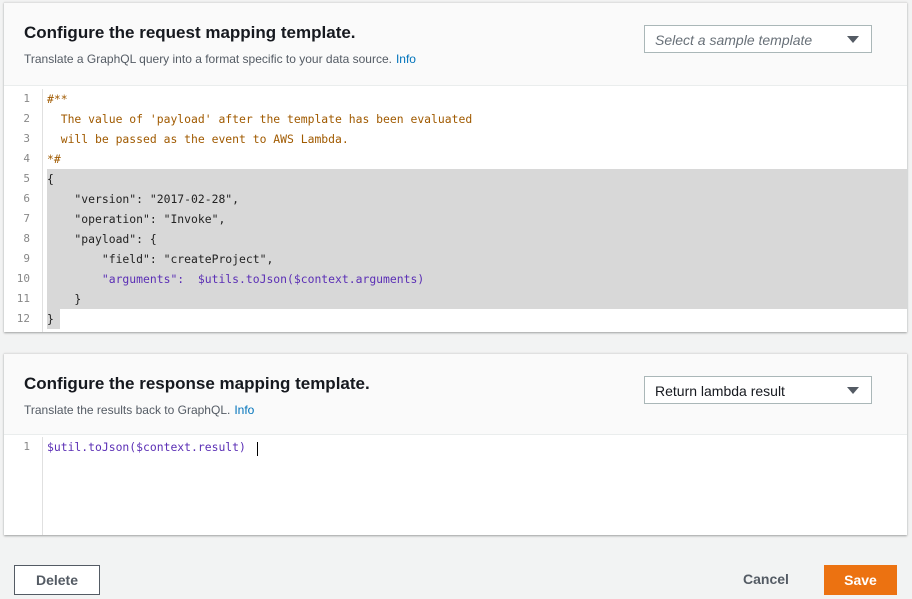 This screenshot has width=912, height=599. I want to click on line-number: 4, so click(26, 158).